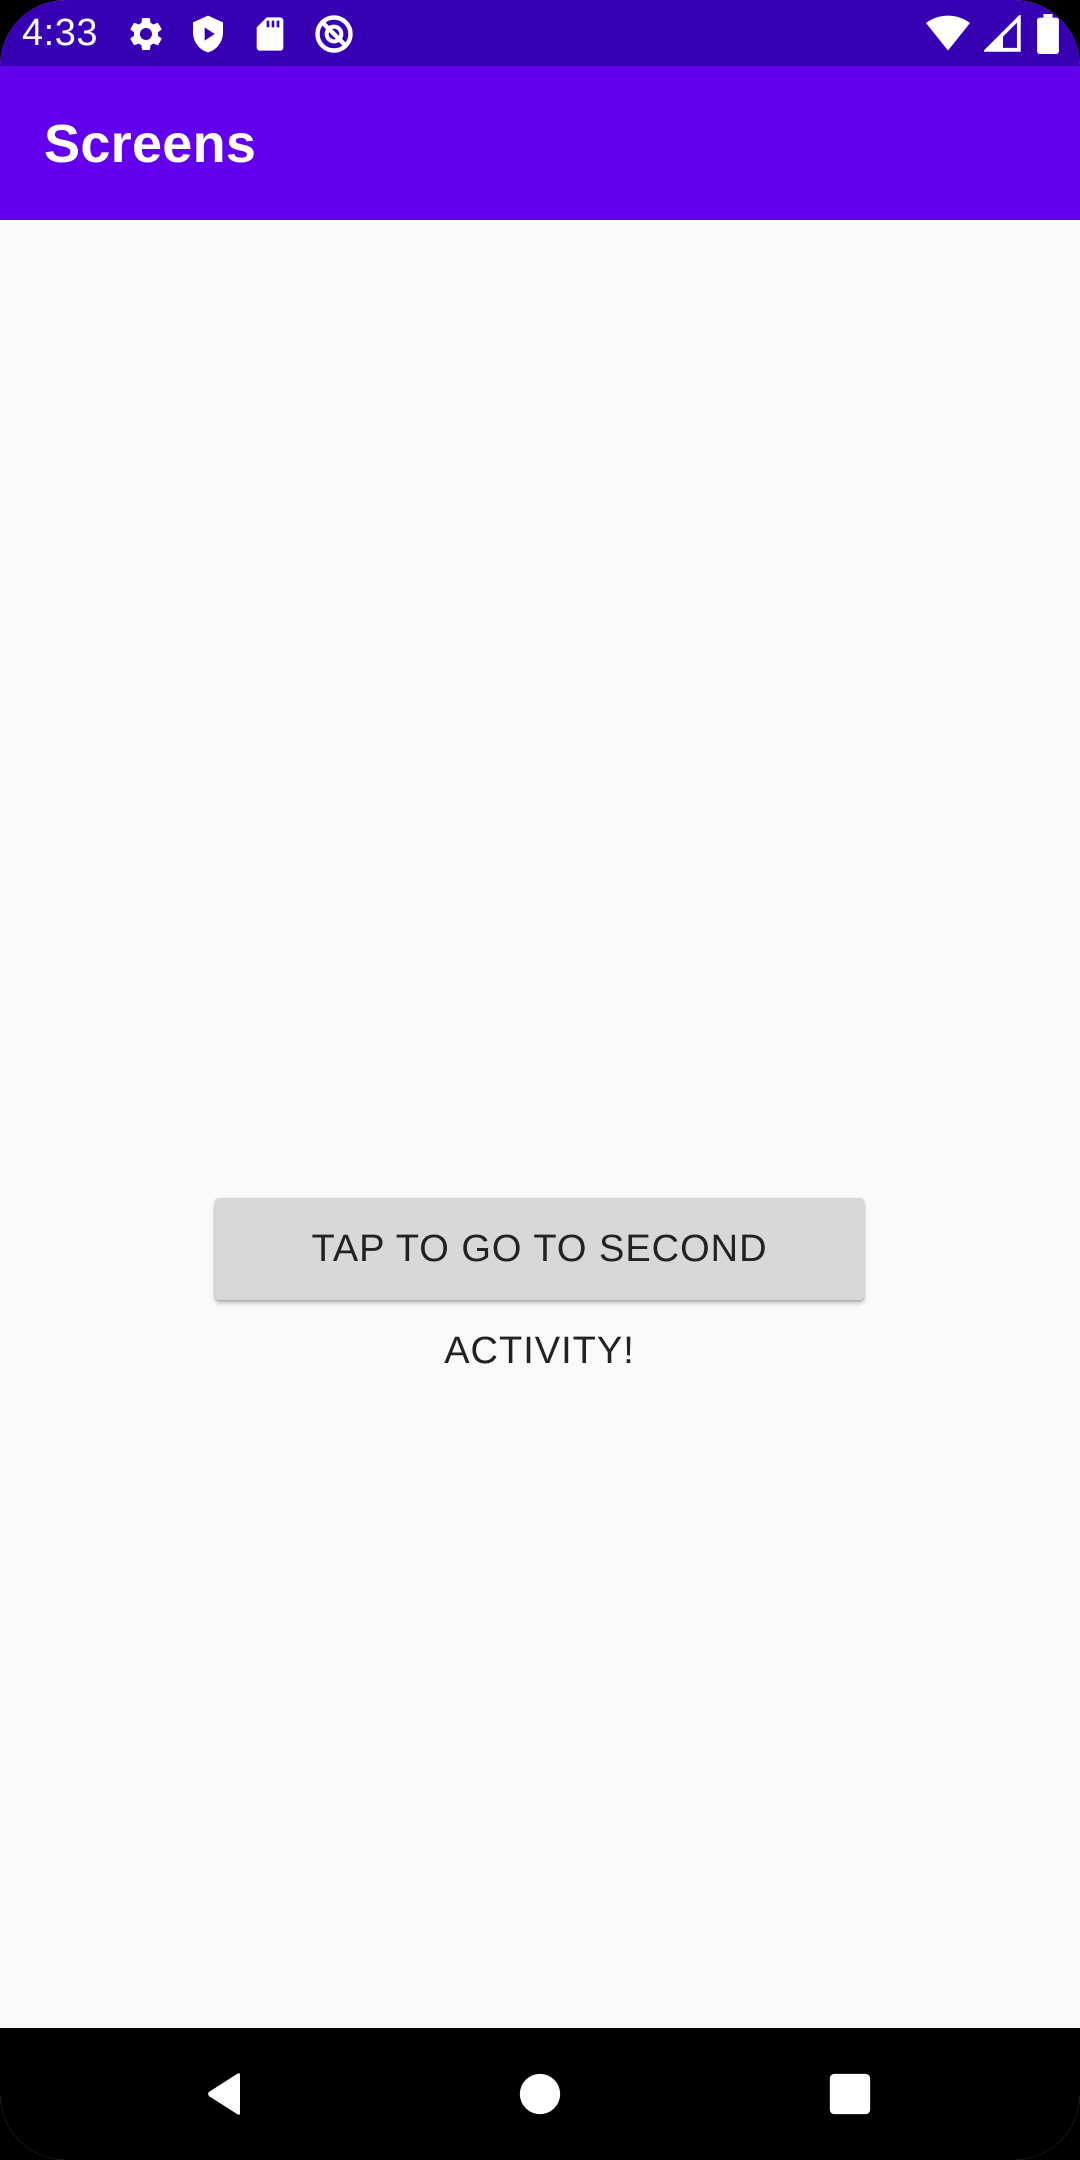  I want to click on go-to-second-activity-button: TAP TO GO TO SECOND ACTIVITY!, so click(539, 1285).